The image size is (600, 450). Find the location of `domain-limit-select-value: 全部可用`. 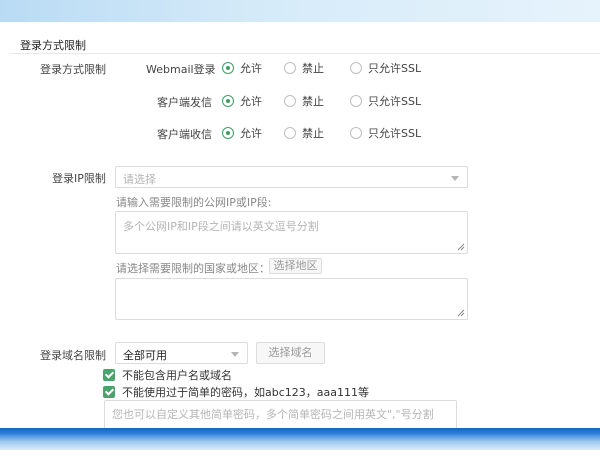

domain-limit-select-value: 全部可用 is located at coordinates (145, 355).